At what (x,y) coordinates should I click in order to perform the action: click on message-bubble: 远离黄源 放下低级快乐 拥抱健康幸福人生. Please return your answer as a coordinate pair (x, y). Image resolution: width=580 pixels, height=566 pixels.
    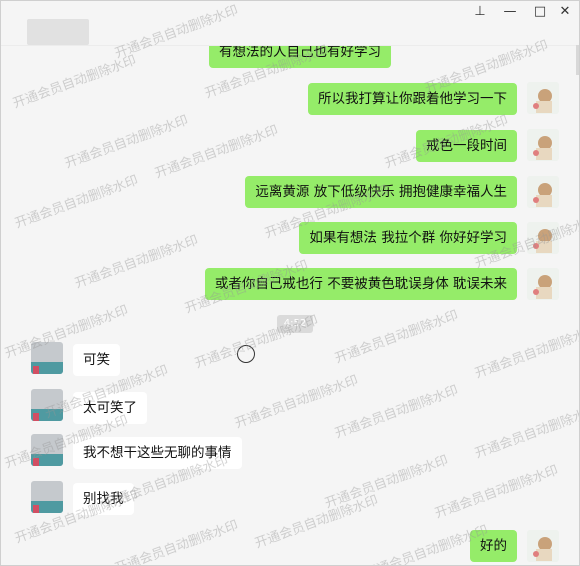
    Looking at the image, I should click on (381, 192).